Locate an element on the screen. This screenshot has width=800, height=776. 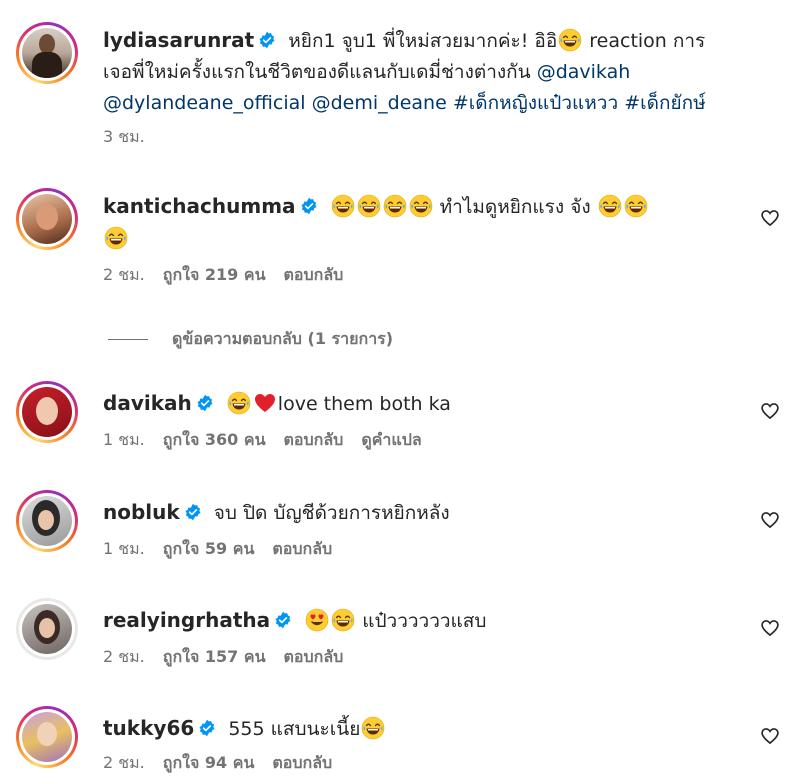
like-count: ถูกใจ 219 คน is located at coordinates (214, 274).